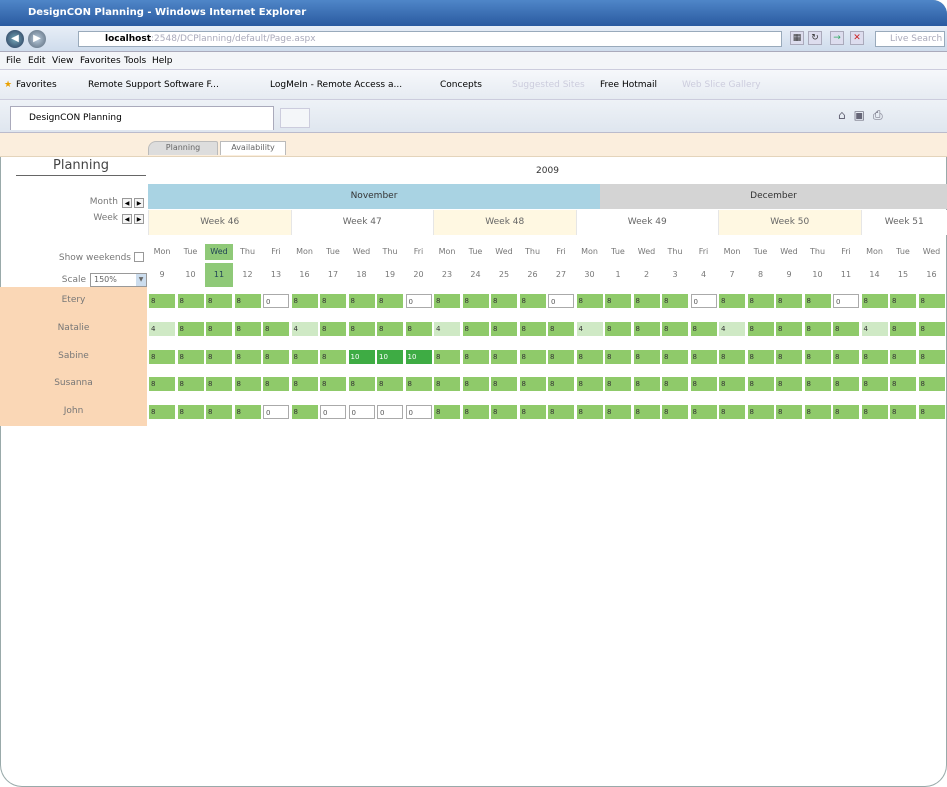  Describe the element at coordinates (628, 85) in the screenshot. I see `fav-free-hotmail: Free Hotmail` at that location.